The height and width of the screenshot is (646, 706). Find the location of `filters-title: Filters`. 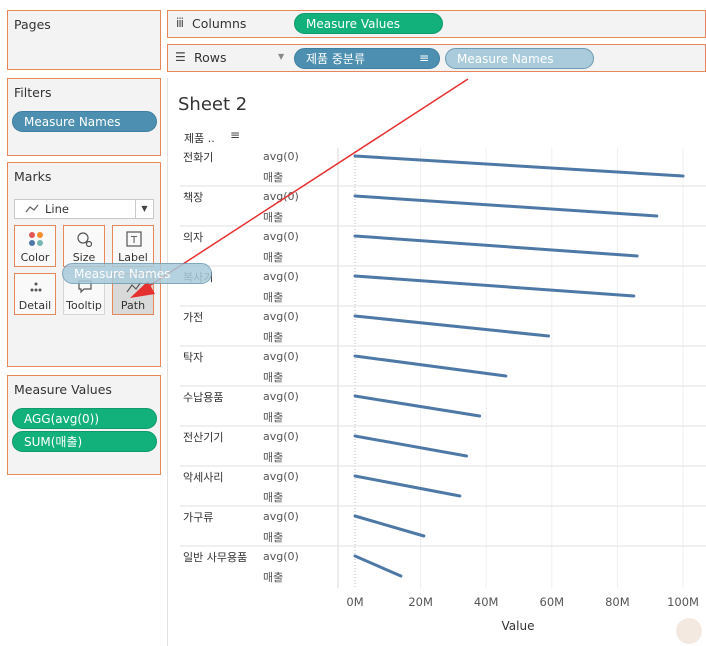

filters-title: Filters is located at coordinates (33, 92).